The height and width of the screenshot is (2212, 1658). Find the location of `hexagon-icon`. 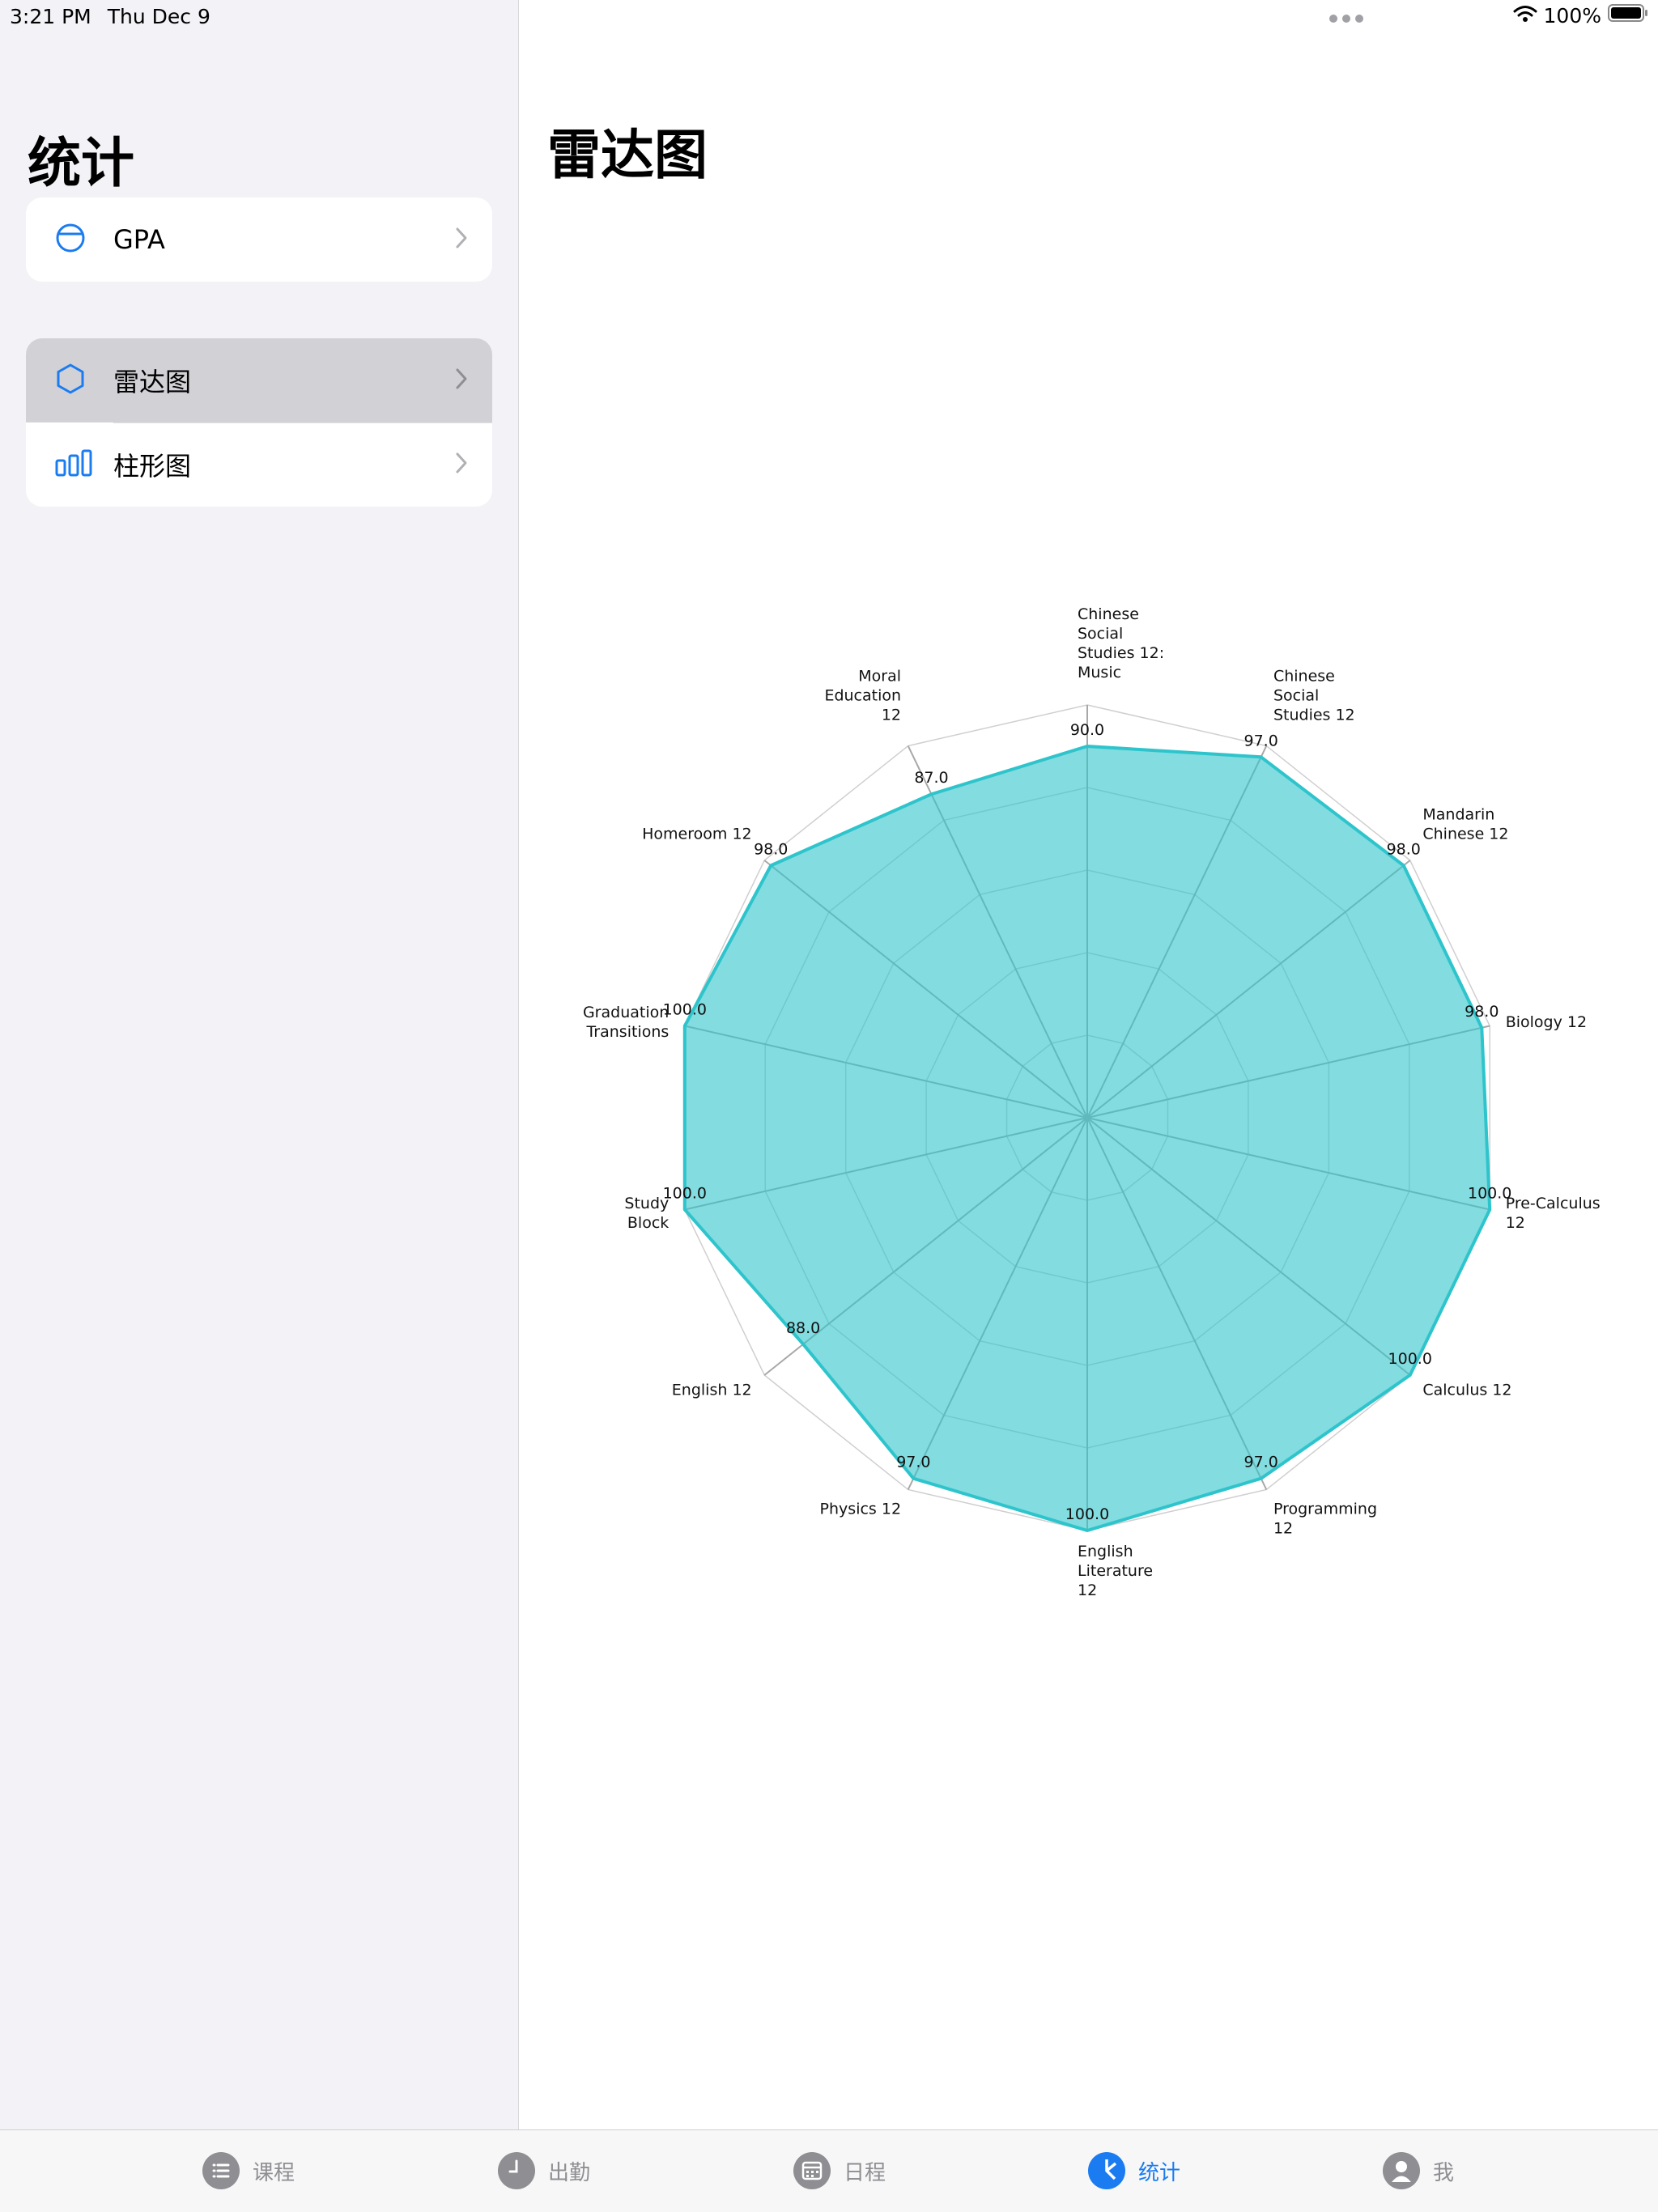

hexagon-icon is located at coordinates (70, 380).